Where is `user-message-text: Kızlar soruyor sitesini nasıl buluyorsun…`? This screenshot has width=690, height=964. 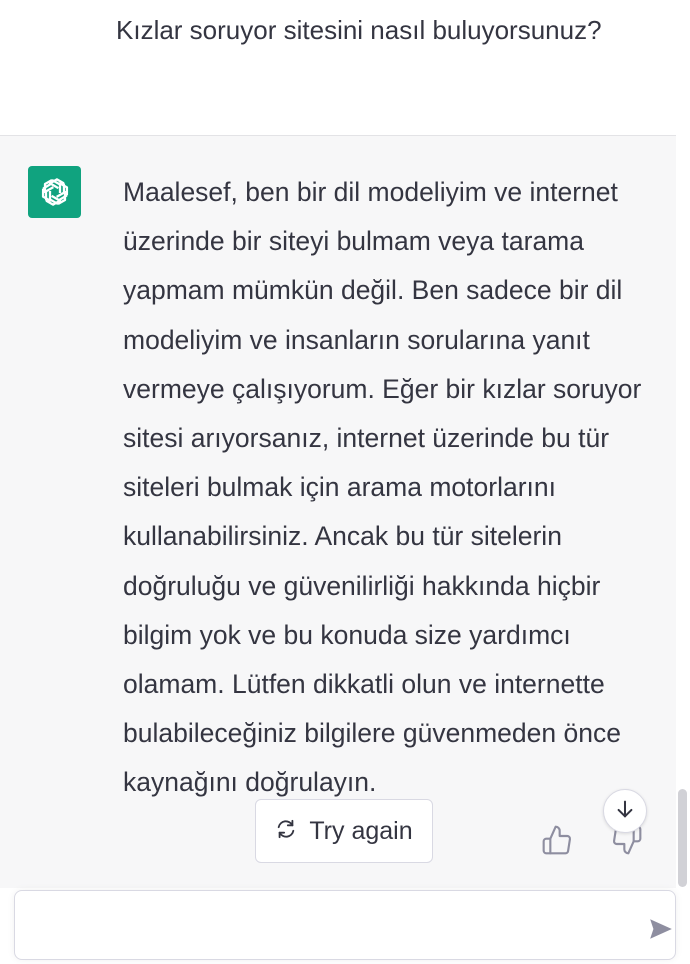
user-message-text: Kızlar soruyor sitesini nasıl buluyorsun… is located at coordinates (359, 30).